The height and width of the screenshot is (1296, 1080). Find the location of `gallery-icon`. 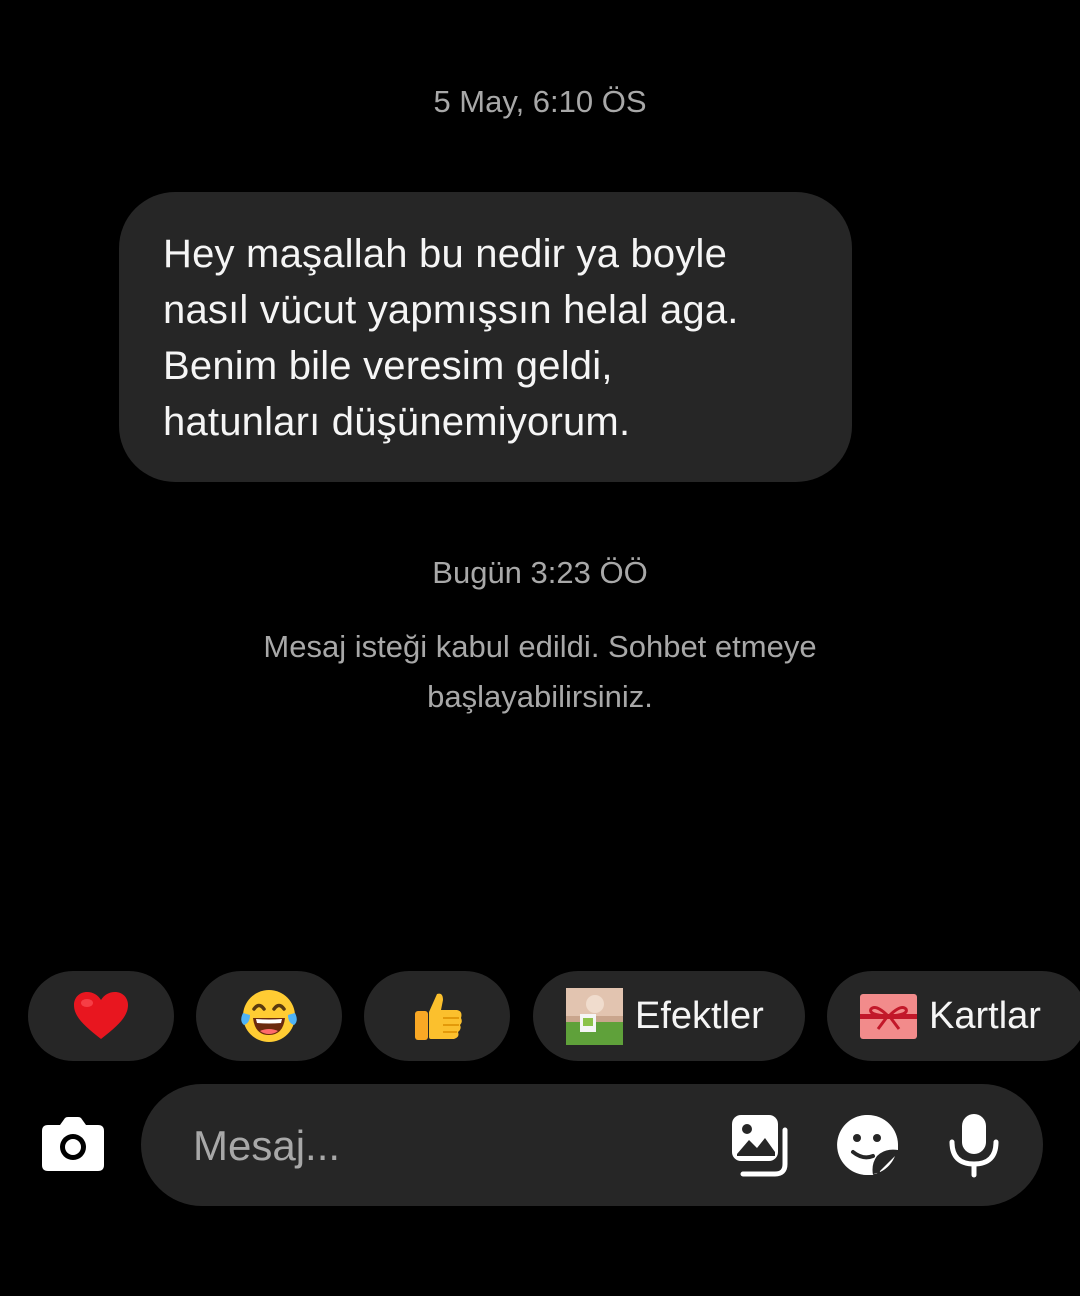

gallery-icon is located at coordinates (760, 1146).